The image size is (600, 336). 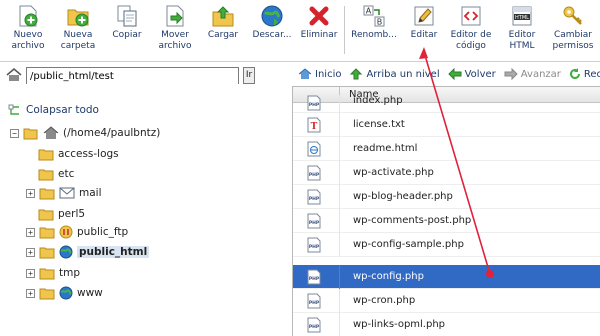 I want to click on tree-item-label: mail, so click(x=90, y=193).